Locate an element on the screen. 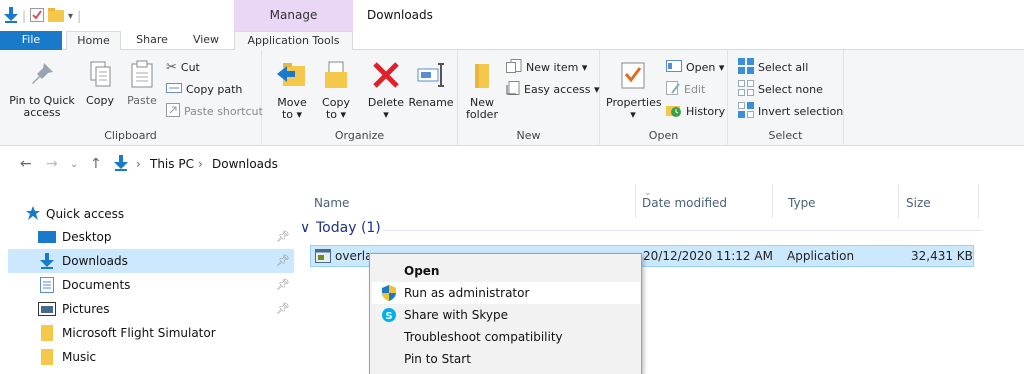 This screenshot has height=374, width=1024. cut-button: ✂ Cut is located at coordinates (183, 67).